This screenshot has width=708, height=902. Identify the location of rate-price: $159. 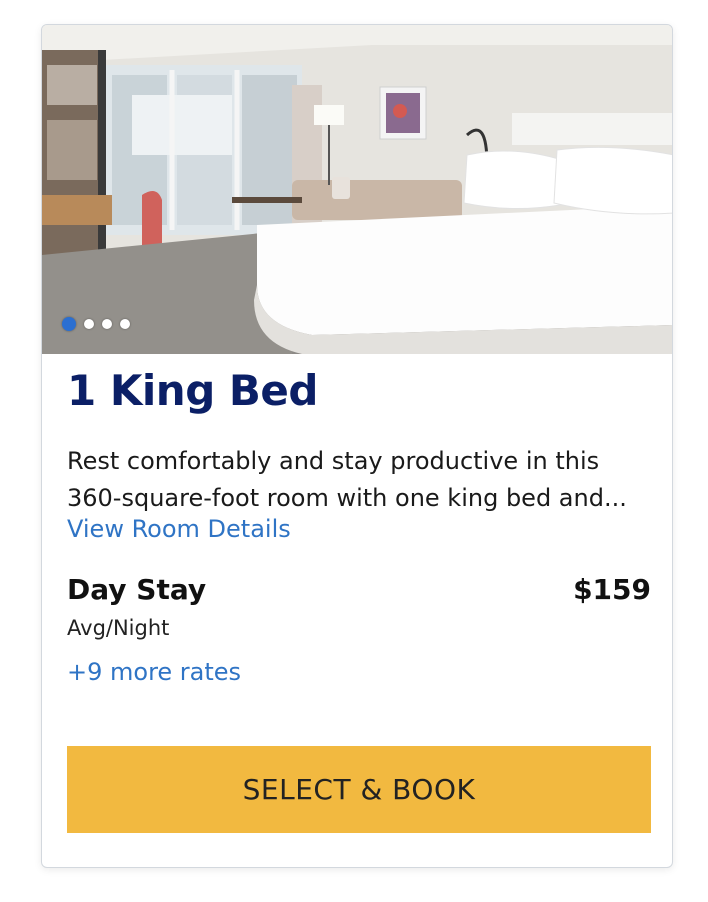
(612, 589).